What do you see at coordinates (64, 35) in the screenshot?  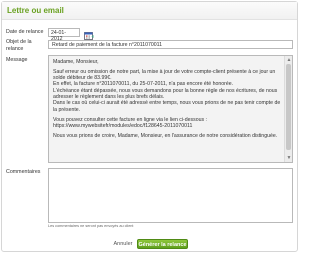 I see `date-field: 24-01-2012` at bounding box center [64, 35].